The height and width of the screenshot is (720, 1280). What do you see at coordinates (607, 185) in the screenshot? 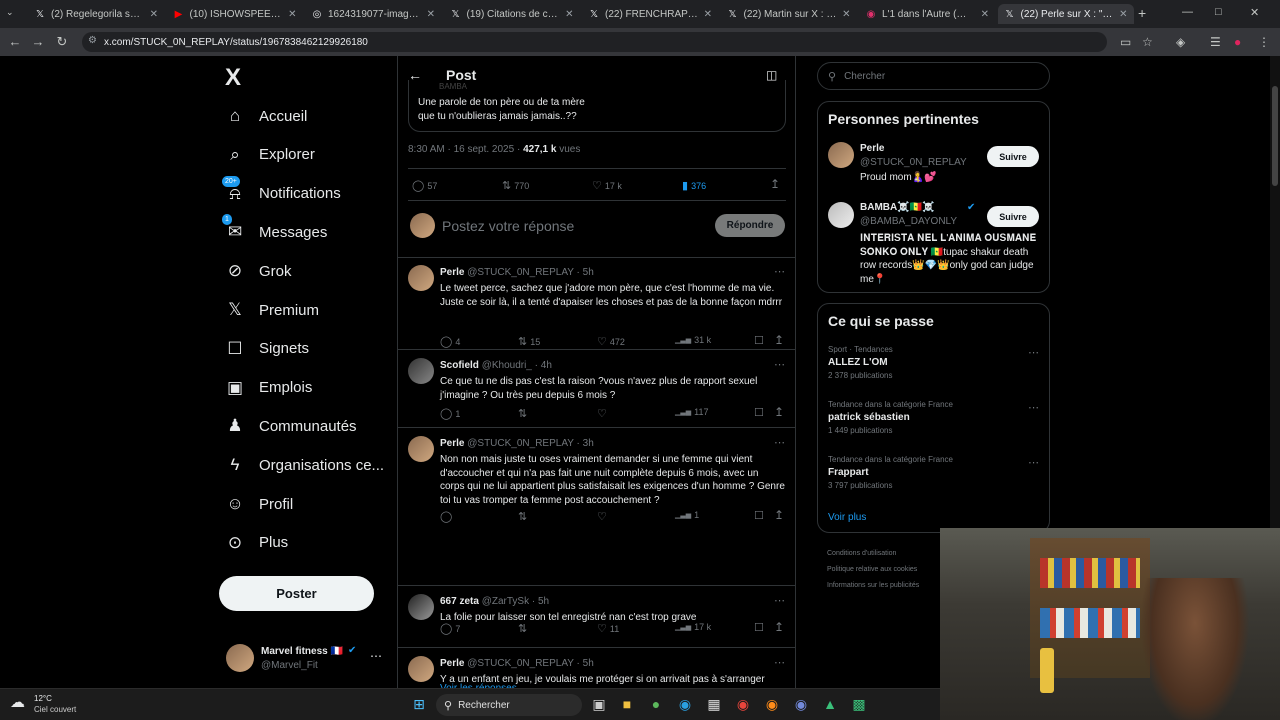
I see `like-count-button: ♡ 17 k` at bounding box center [607, 185].